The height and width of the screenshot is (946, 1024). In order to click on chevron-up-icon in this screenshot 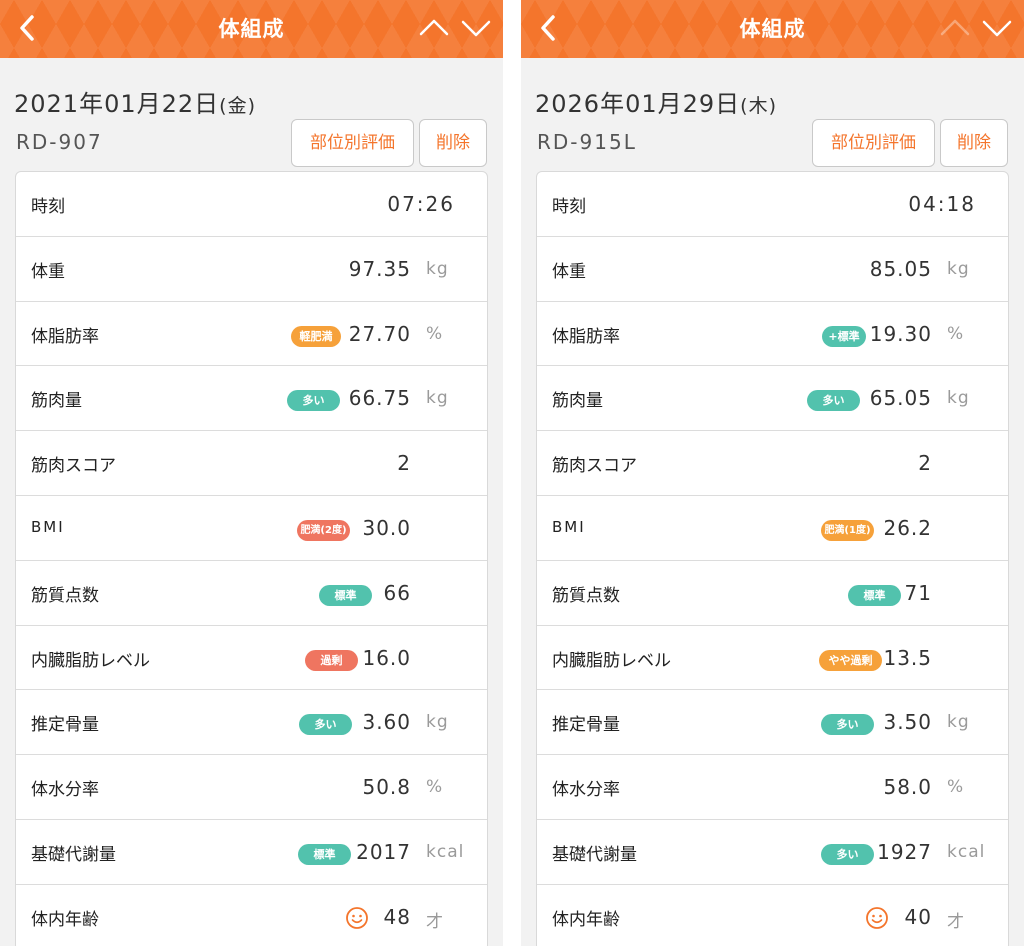, I will do `click(434, 27)`.